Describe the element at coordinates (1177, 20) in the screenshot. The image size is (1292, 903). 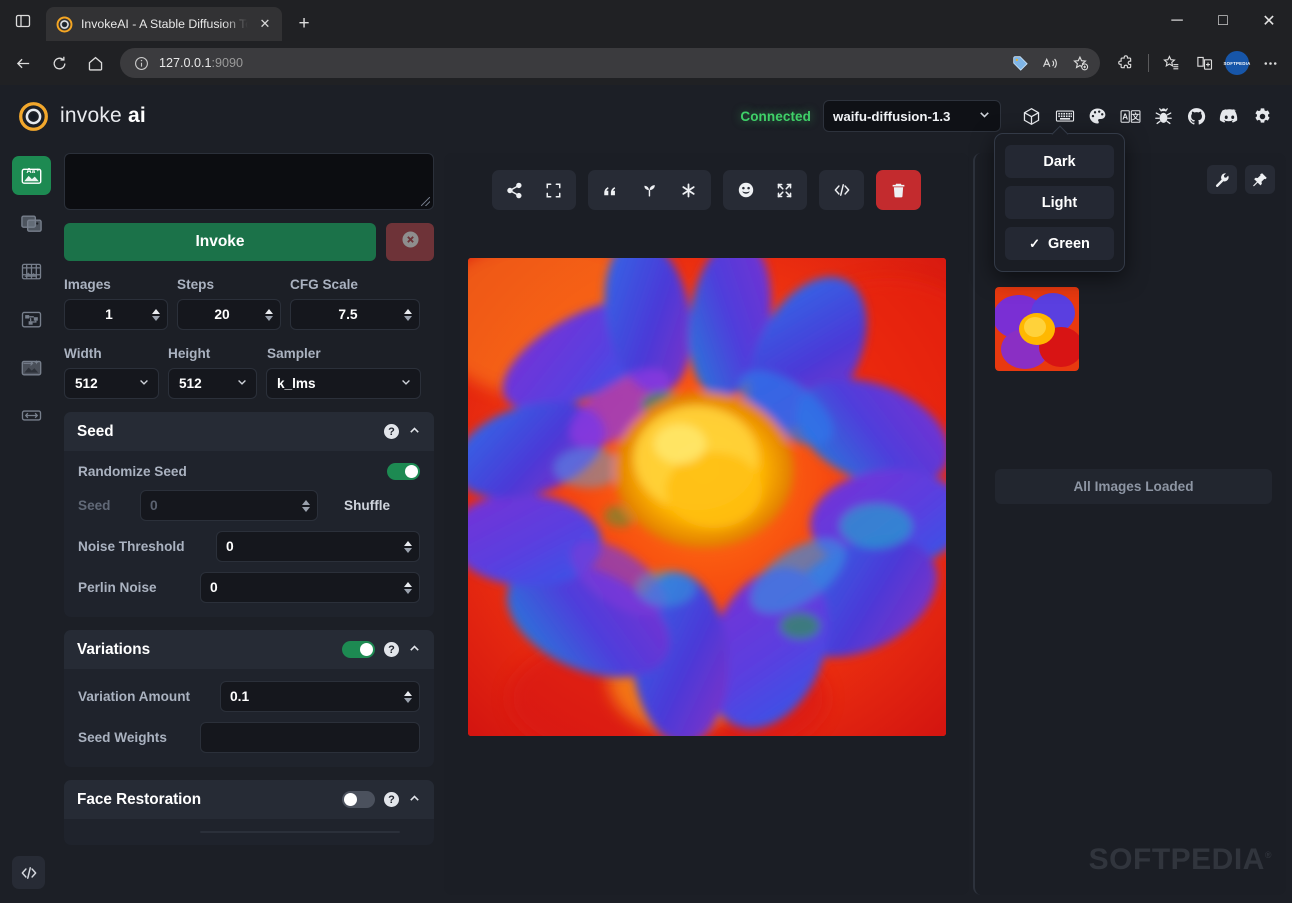
I see `minimize-button: ─` at that location.